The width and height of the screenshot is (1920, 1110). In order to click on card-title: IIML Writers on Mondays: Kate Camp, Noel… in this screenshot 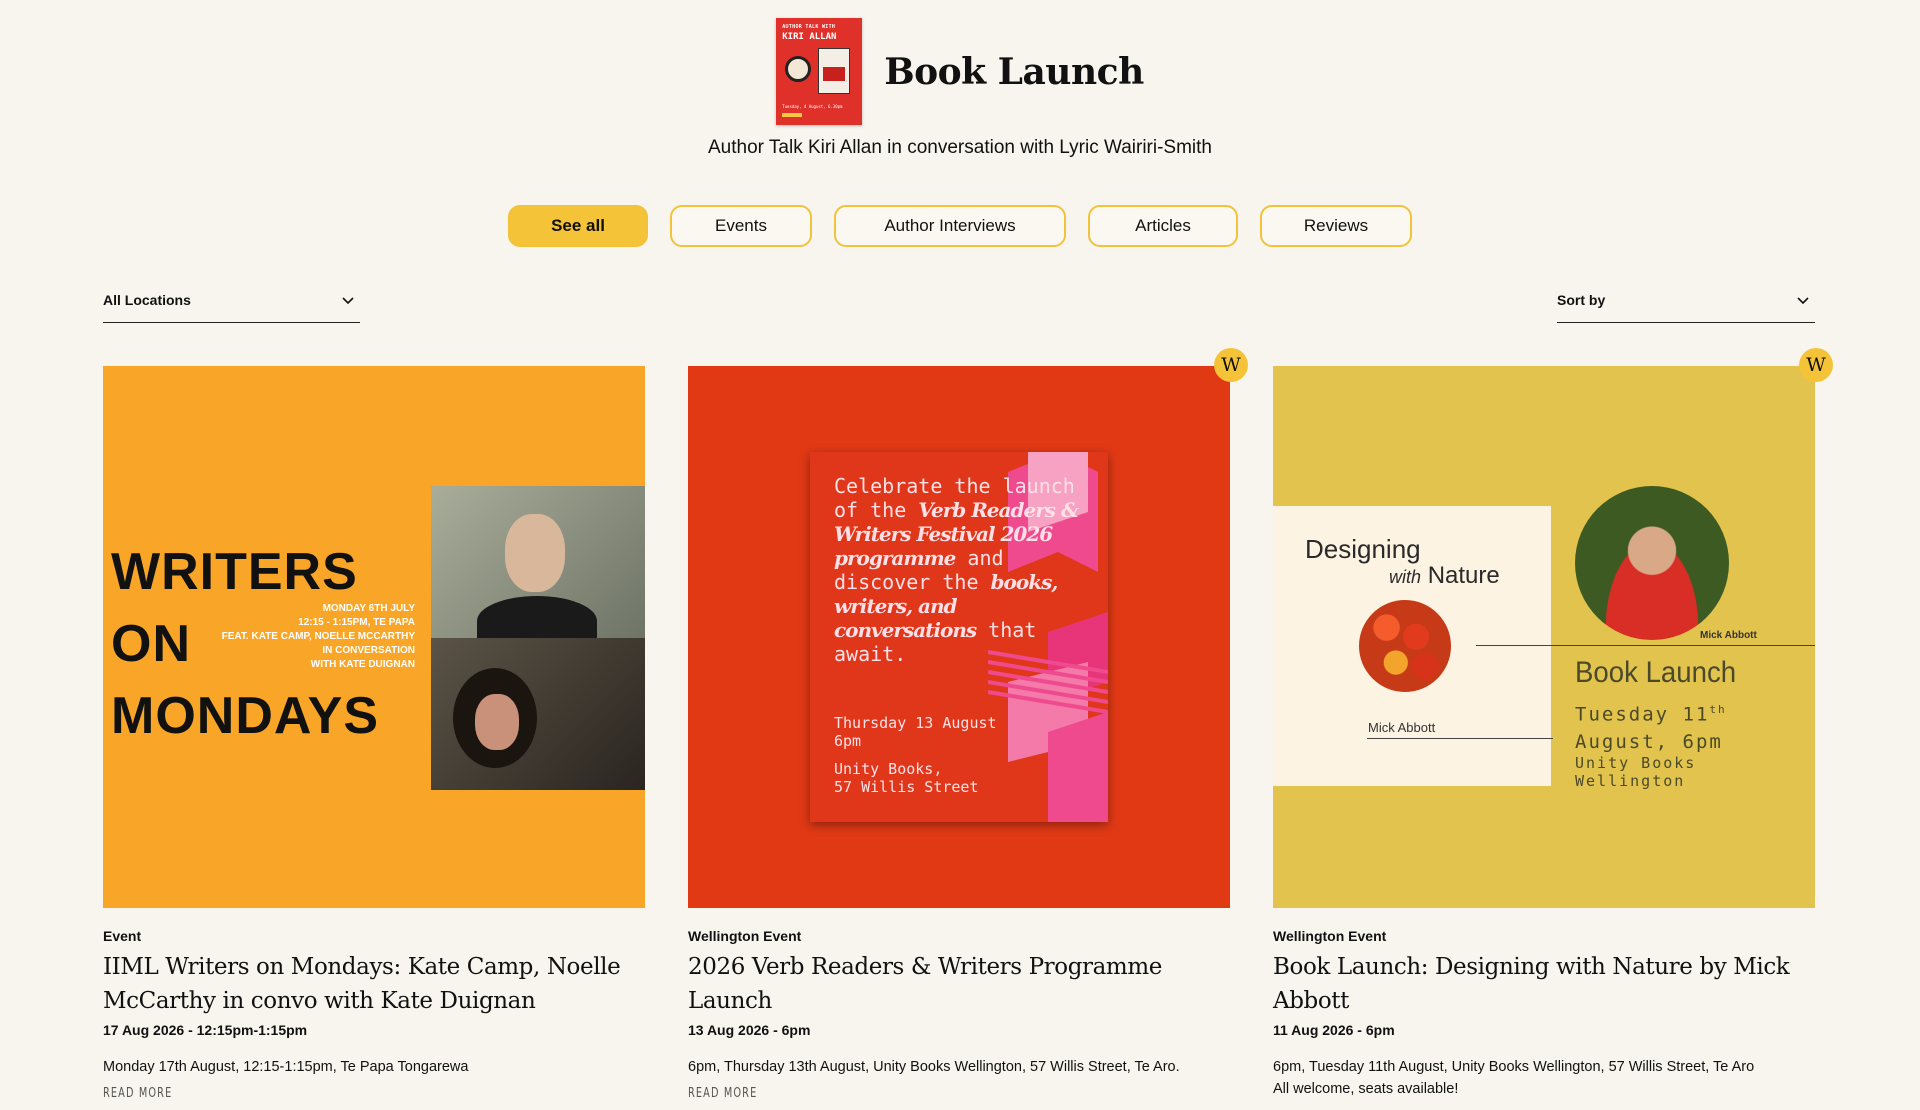, I will do `click(374, 984)`.